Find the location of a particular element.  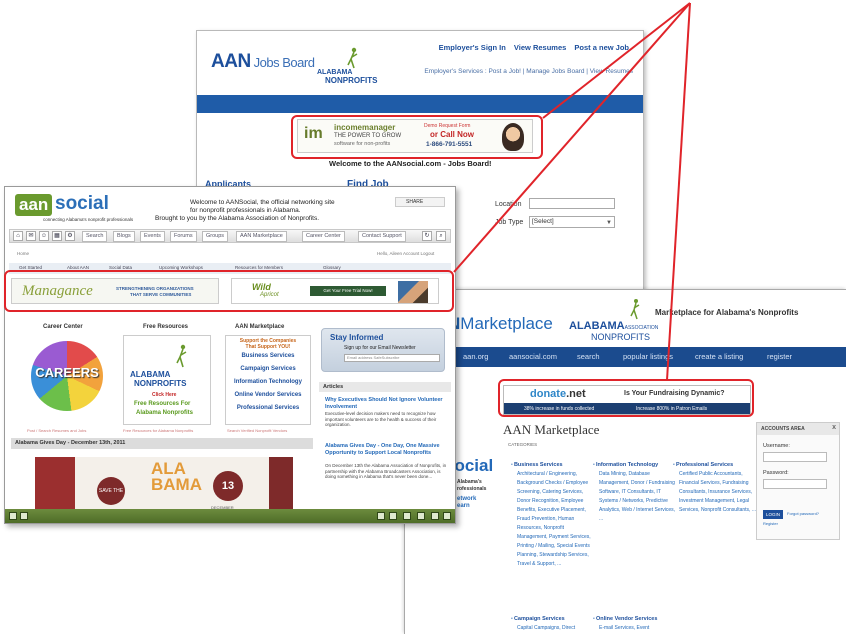

refresh-icon: ↻ is located at coordinates (427, 236).